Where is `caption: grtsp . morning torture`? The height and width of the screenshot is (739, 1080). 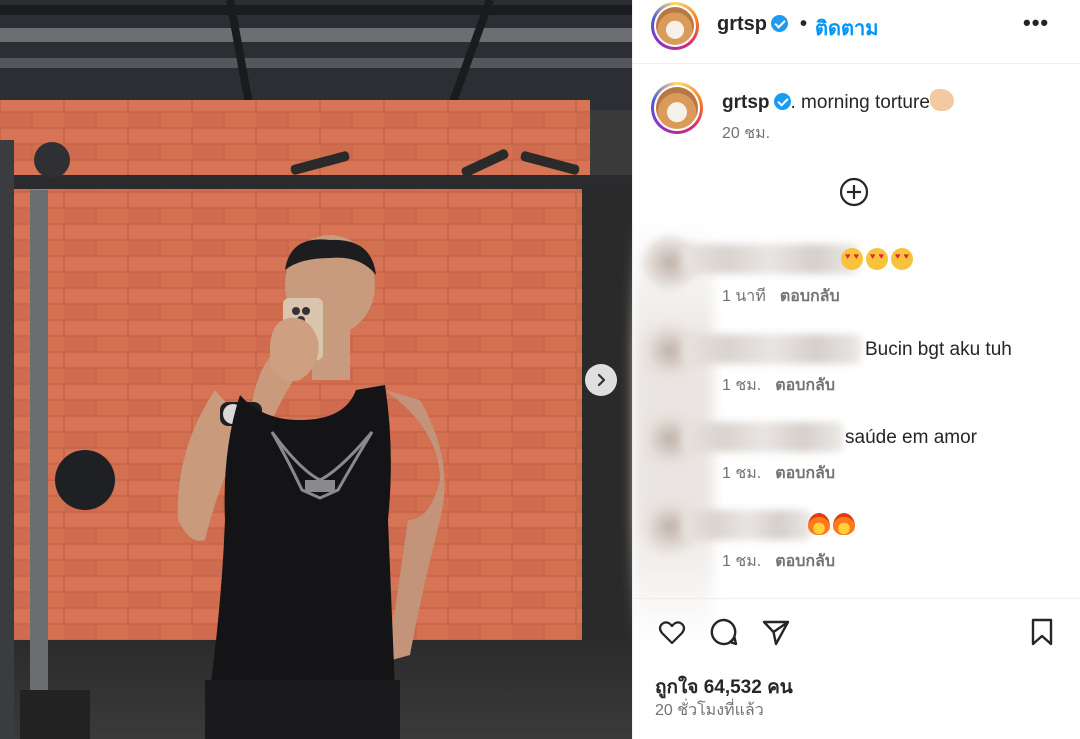
caption: grtsp . morning torture is located at coordinates (839, 101).